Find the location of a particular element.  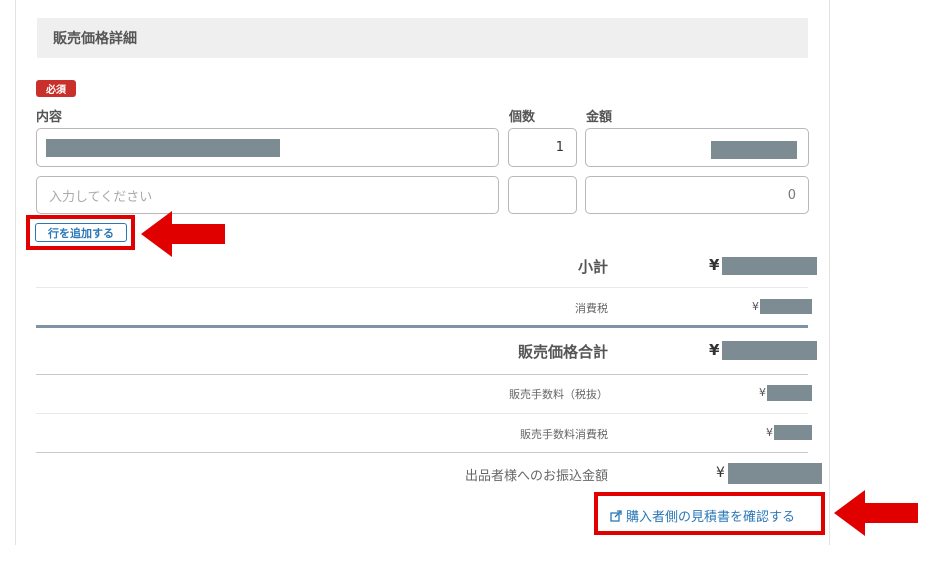

redacted-fee is located at coordinates (789, 393).